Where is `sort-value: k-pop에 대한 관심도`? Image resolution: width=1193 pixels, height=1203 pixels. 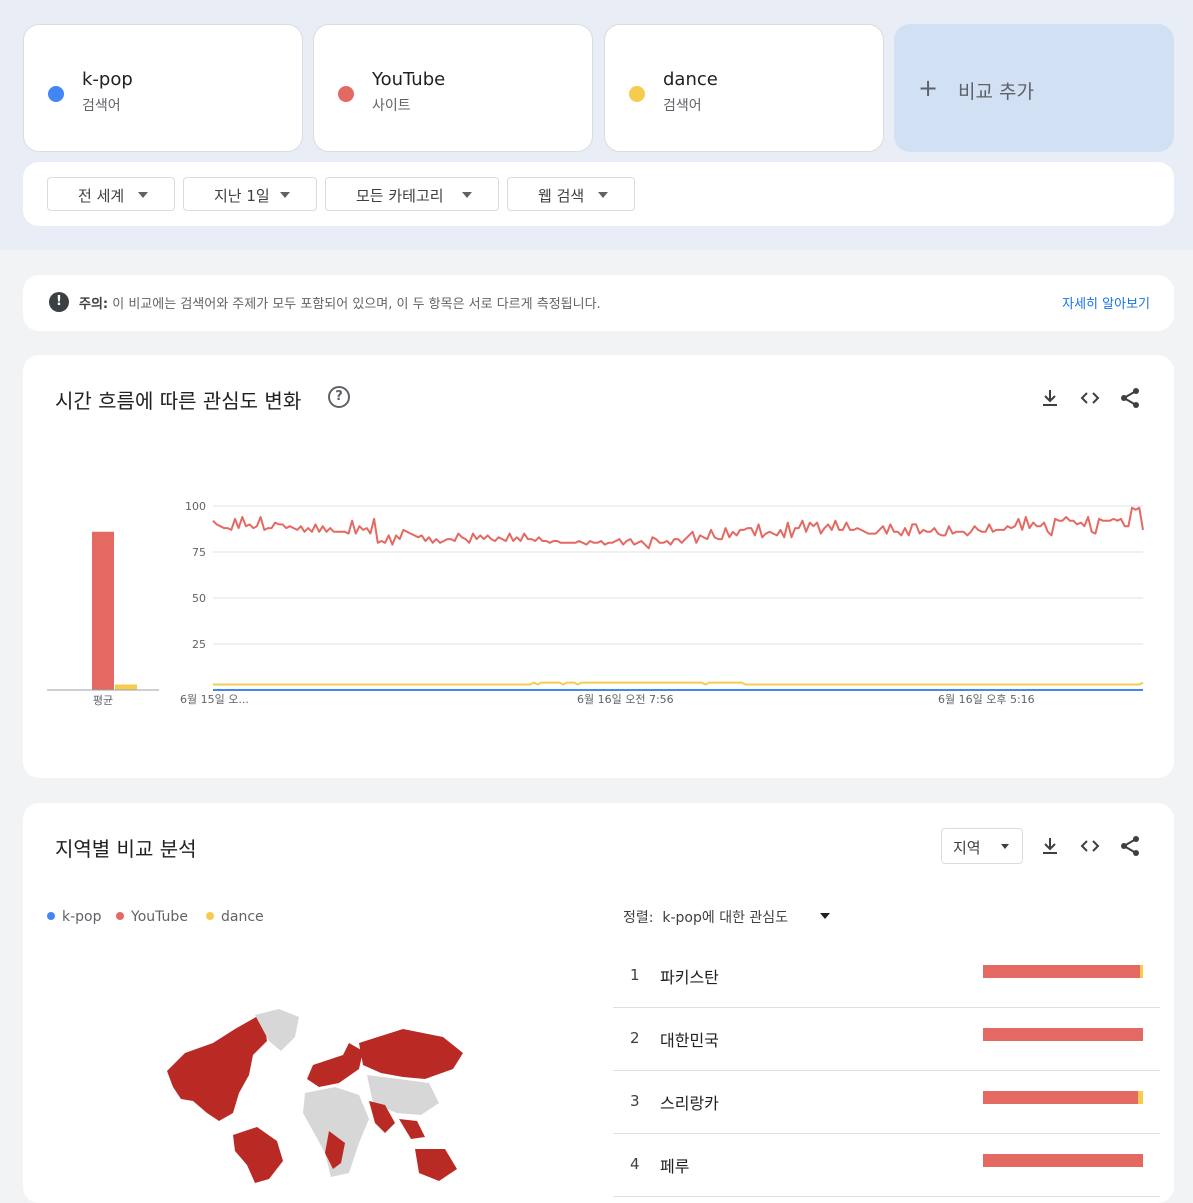
sort-value: k-pop에 대한 관심도 is located at coordinates (725, 918).